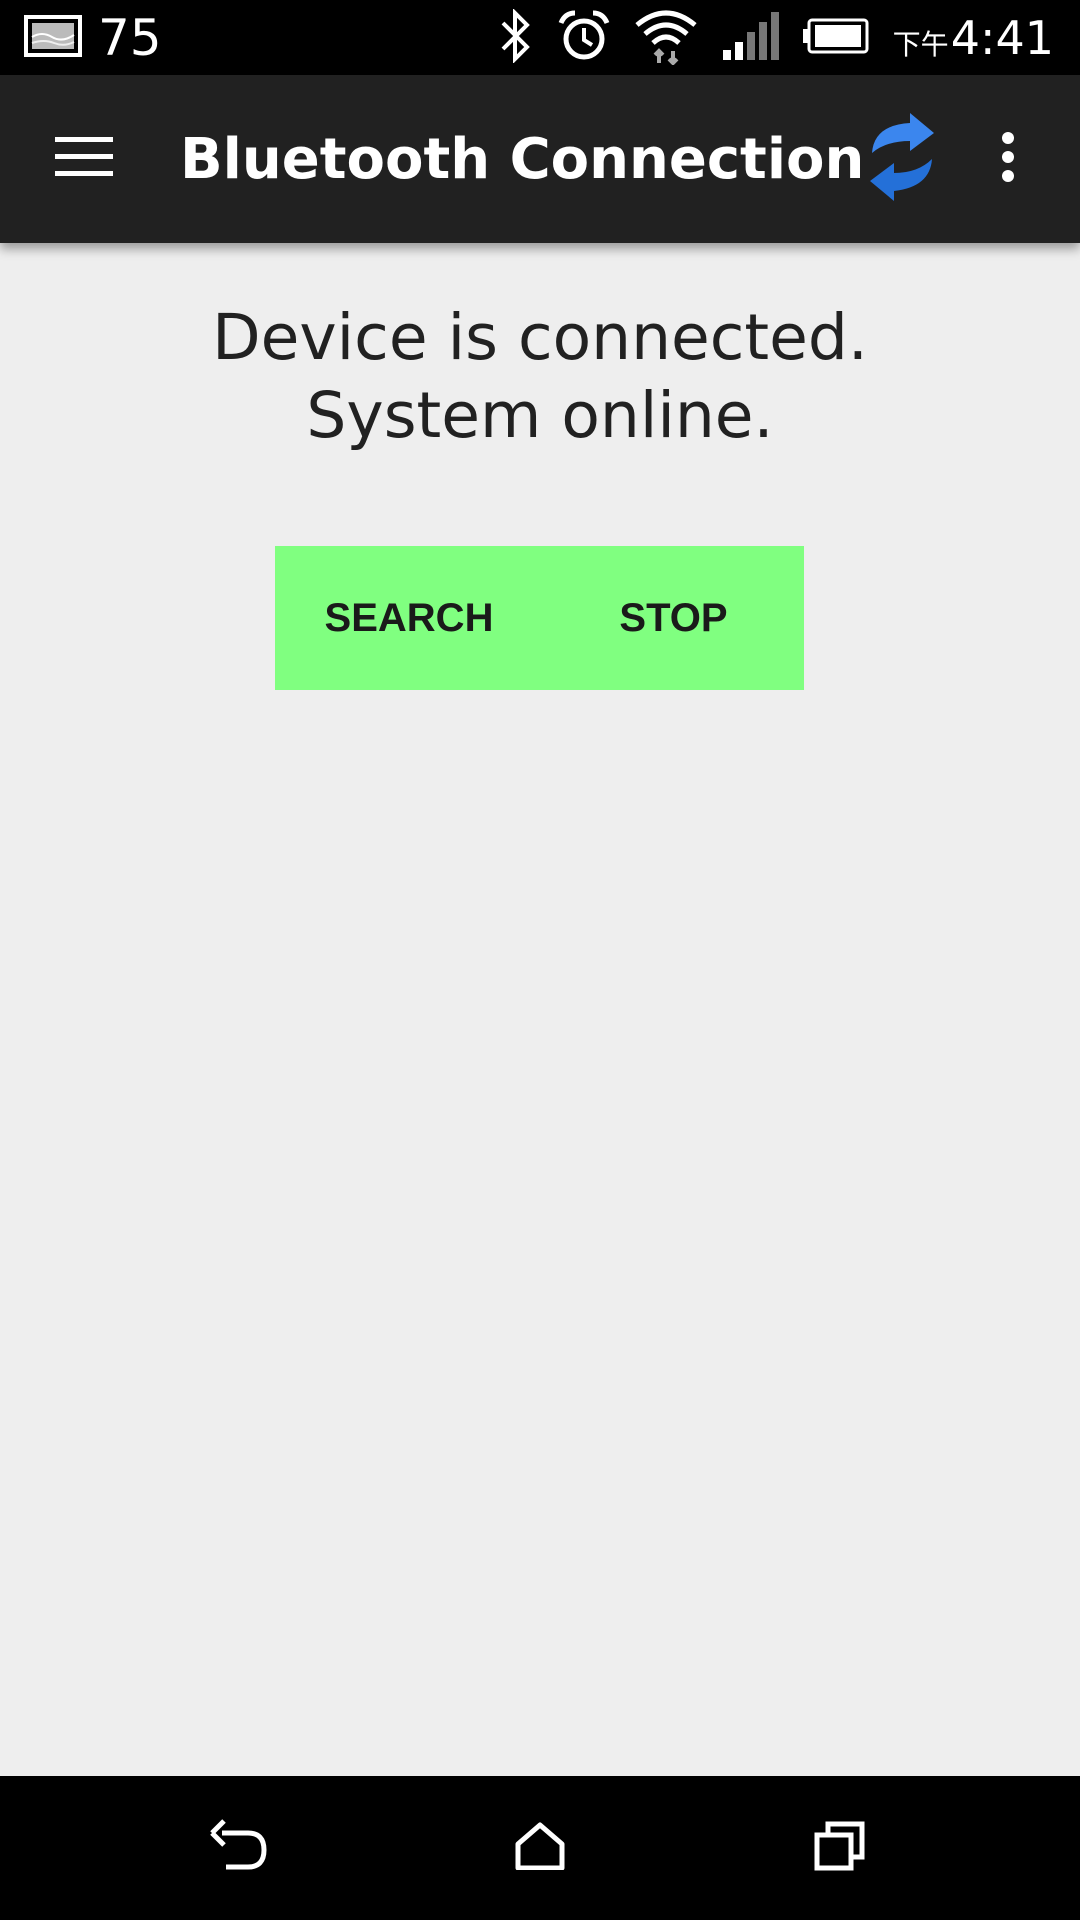 This screenshot has height=1920, width=1080. What do you see at coordinates (516, 37) in the screenshot?
I see `bluetooth-icon` at bounding box center [516, 37].